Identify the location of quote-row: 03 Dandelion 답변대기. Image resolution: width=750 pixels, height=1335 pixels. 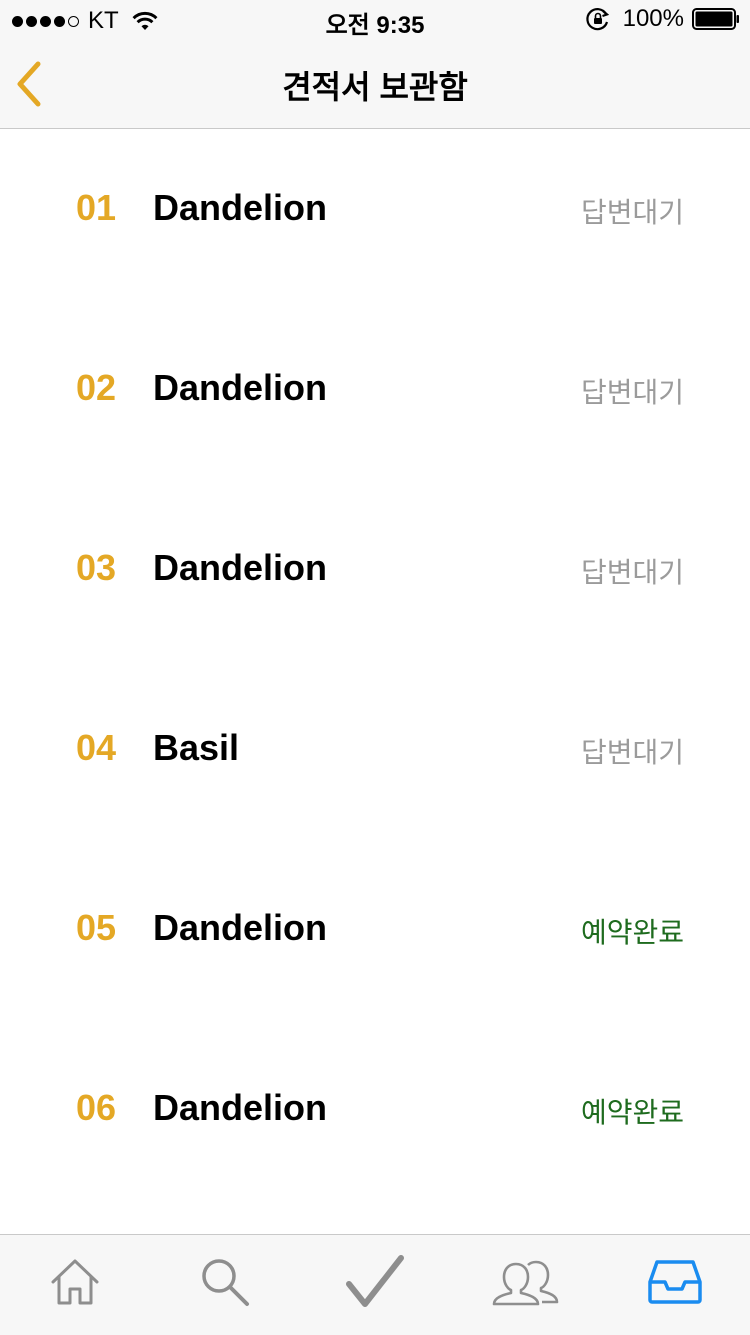
(375, 579).